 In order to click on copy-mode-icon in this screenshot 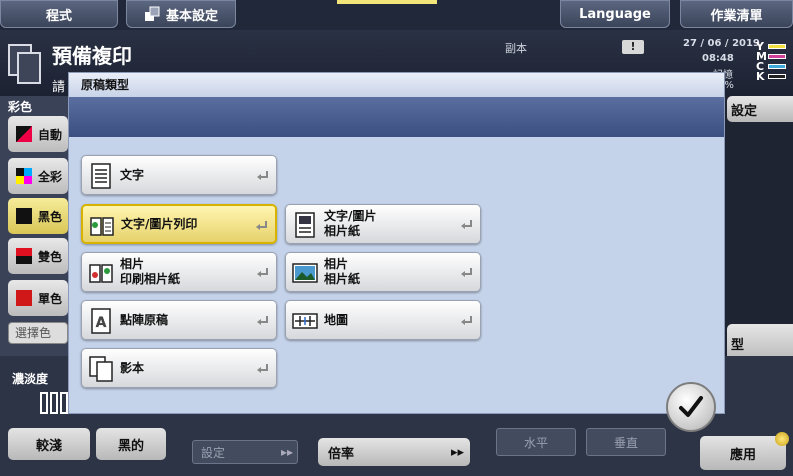, I will do `click(24, 64)`.